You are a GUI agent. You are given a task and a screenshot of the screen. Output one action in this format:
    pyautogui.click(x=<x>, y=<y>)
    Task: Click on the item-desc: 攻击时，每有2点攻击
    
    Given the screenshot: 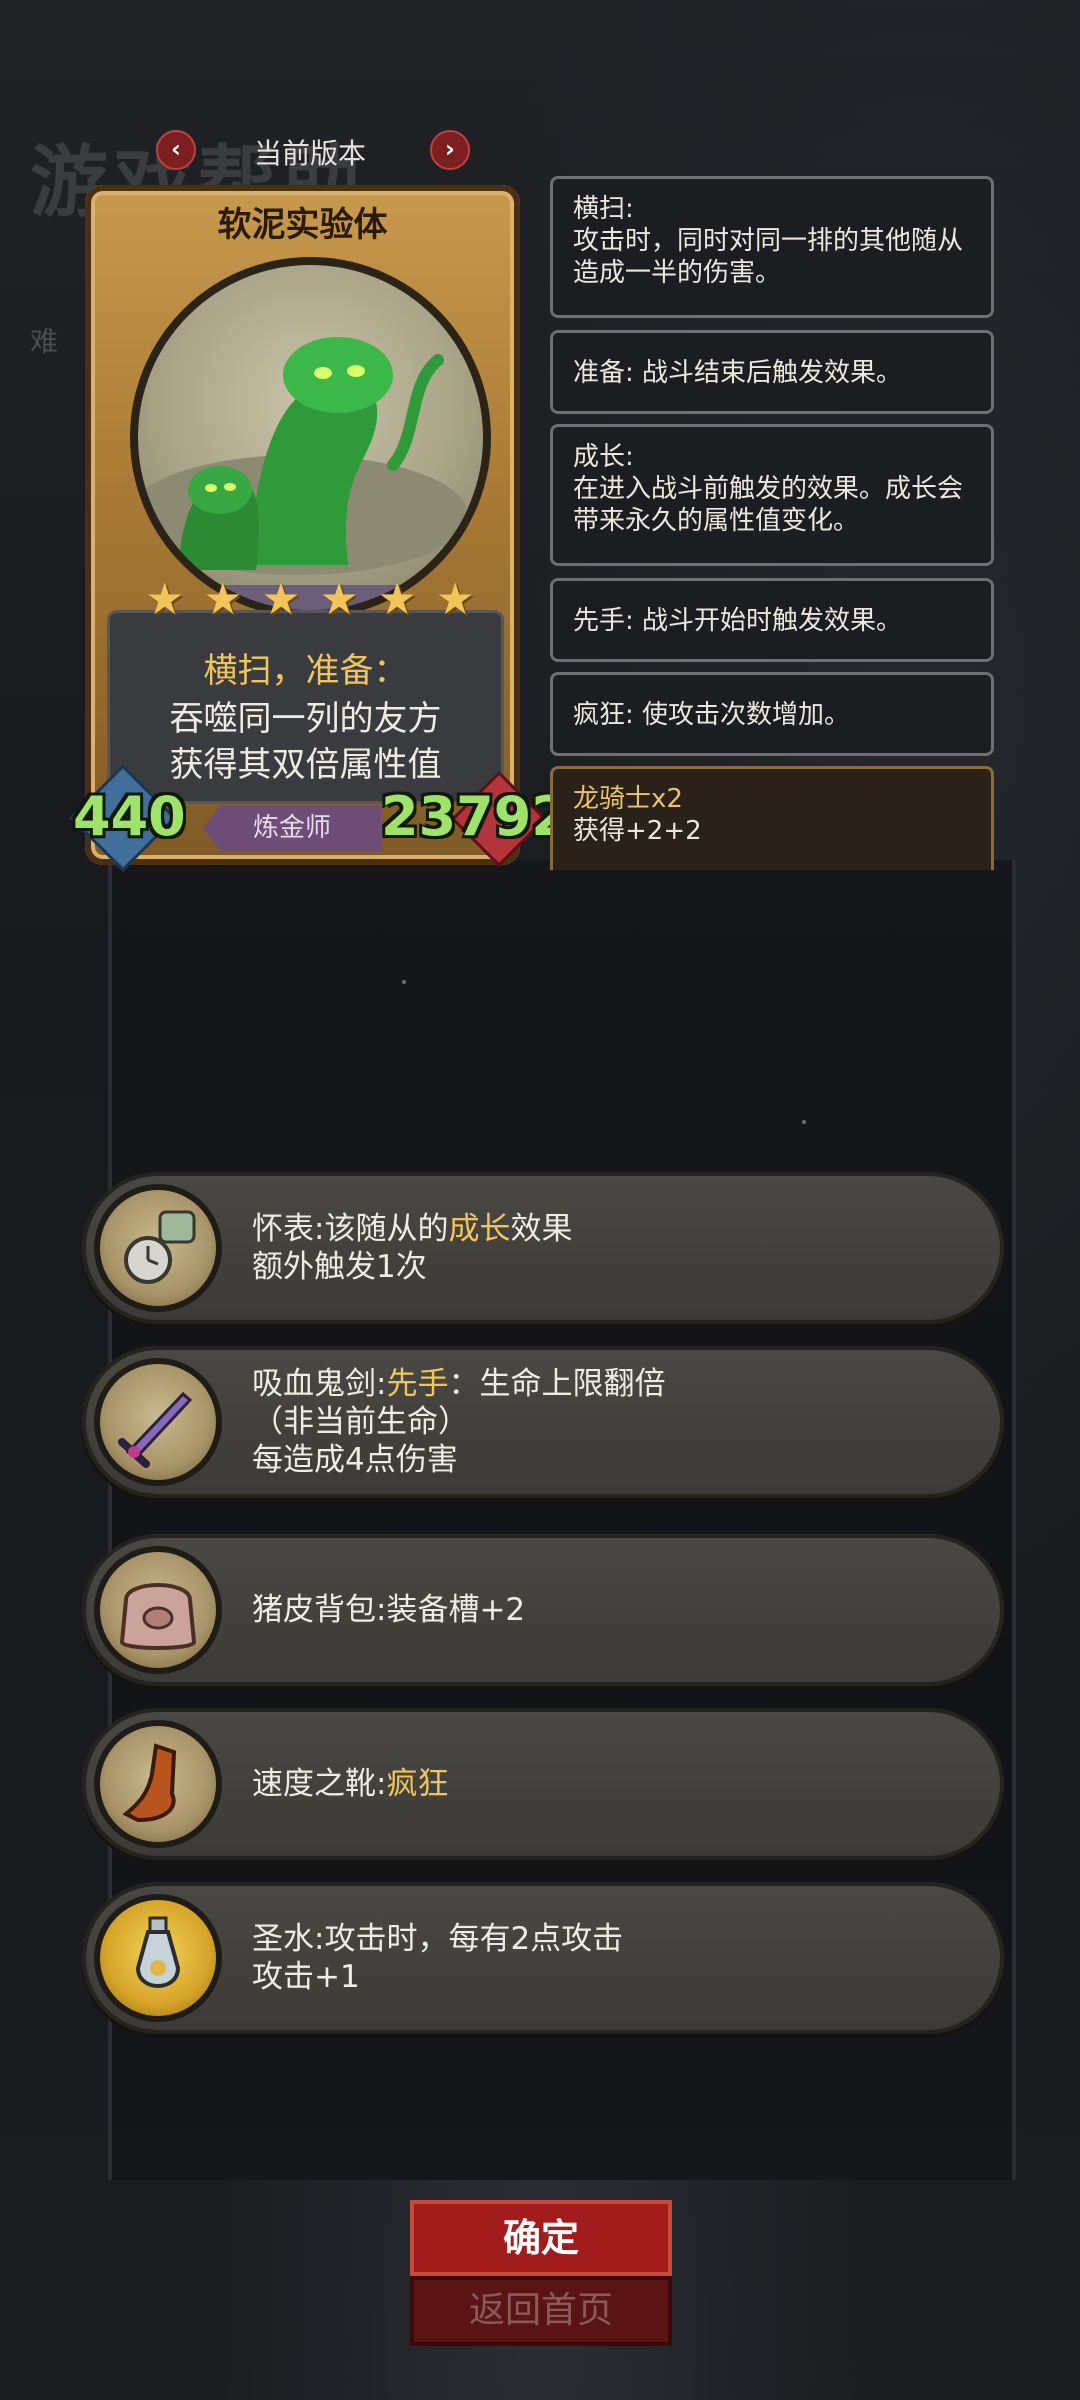 What is the action you would take?
    pyautogui.click(x=474, y=1939)
    